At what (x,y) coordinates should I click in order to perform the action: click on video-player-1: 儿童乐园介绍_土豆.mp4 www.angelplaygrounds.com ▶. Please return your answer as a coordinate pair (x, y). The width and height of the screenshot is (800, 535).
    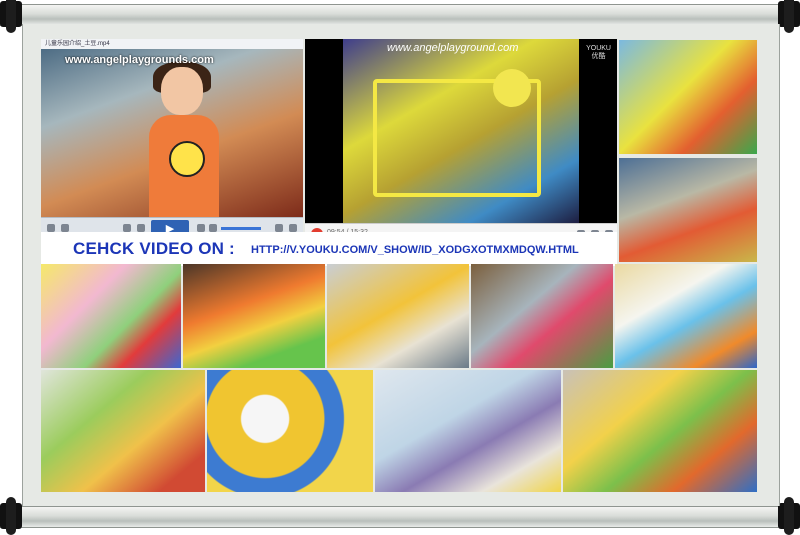
    Looking at the image, I should click on (172, 139).